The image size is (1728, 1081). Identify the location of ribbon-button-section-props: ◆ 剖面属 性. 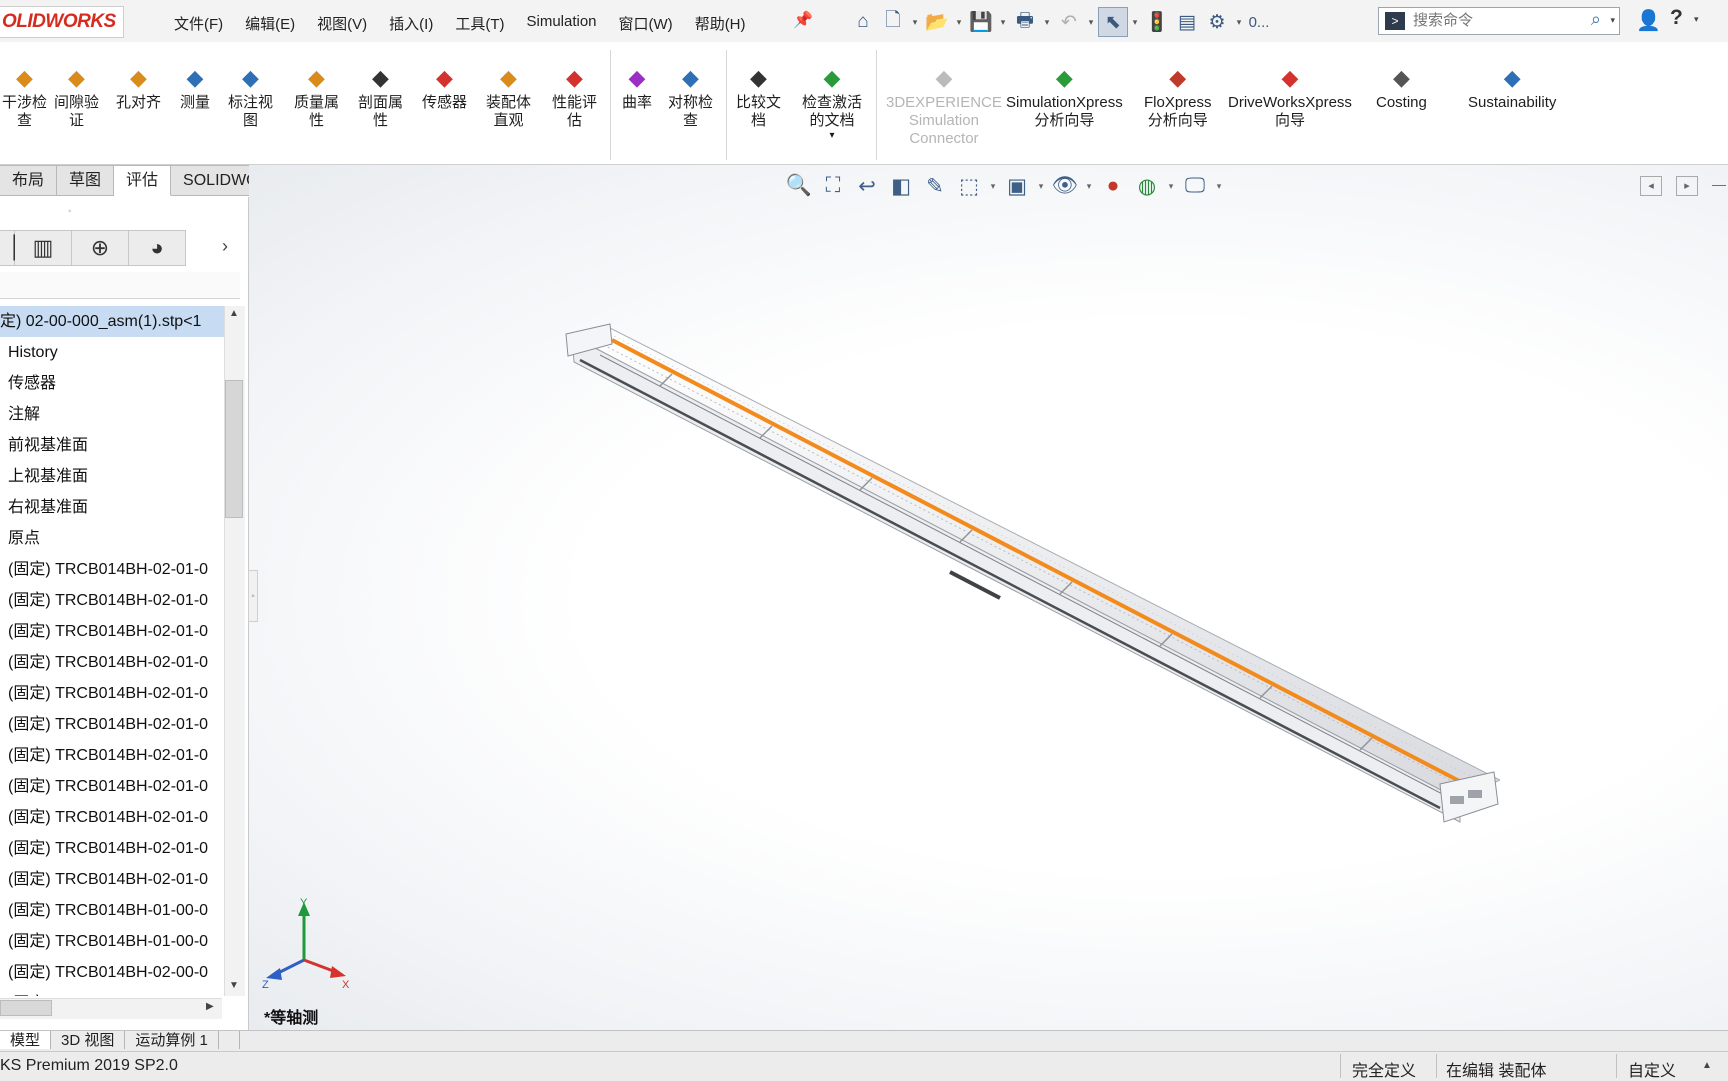
(380, 97).